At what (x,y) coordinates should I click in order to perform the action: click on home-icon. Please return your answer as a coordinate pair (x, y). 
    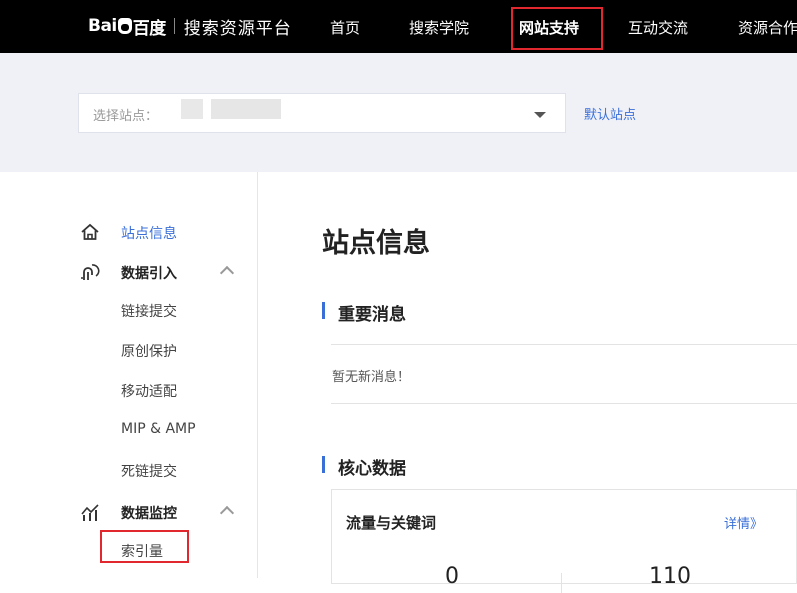
    Looking at the image, I should click on (90, 231).